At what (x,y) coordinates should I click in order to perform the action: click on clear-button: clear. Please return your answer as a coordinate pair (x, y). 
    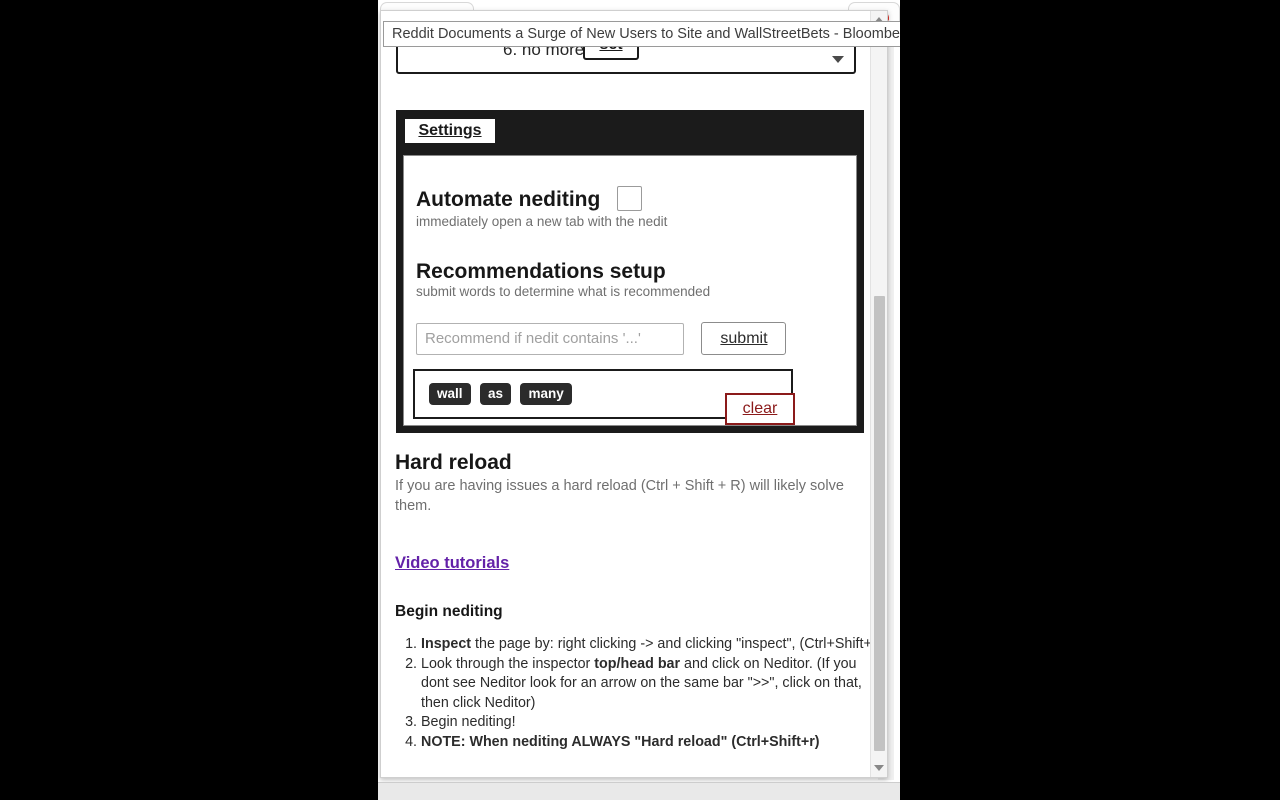
    Looking at the image, I should click on (760, 409).